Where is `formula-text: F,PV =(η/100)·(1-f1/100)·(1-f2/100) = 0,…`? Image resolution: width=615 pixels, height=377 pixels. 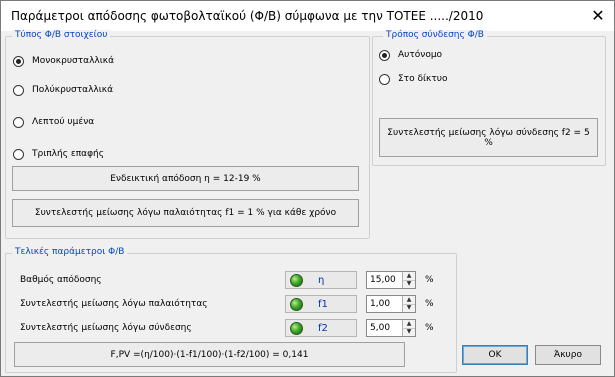 formula-text: F,PV =(η/100)·(1-f1/100)·(1-f2/100) = 0,… is located at coordinates (209, 354).